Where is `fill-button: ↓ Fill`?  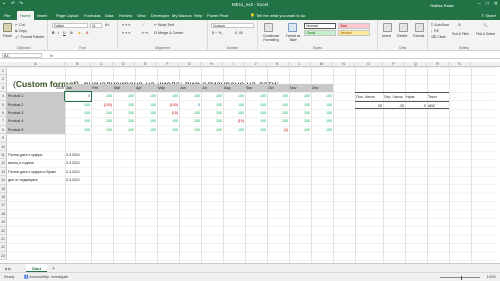 fill-button: ↓ Fill is located at coordinates (434, 31).